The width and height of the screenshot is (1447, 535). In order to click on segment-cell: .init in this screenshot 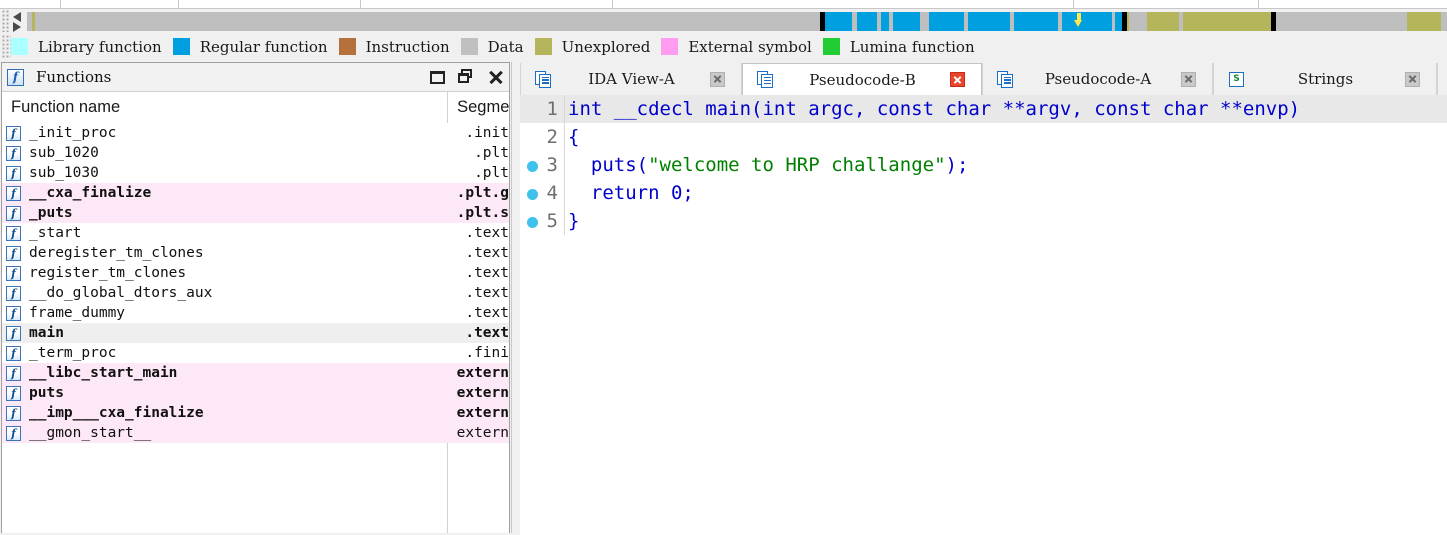, I will do `click(487, 133)`.